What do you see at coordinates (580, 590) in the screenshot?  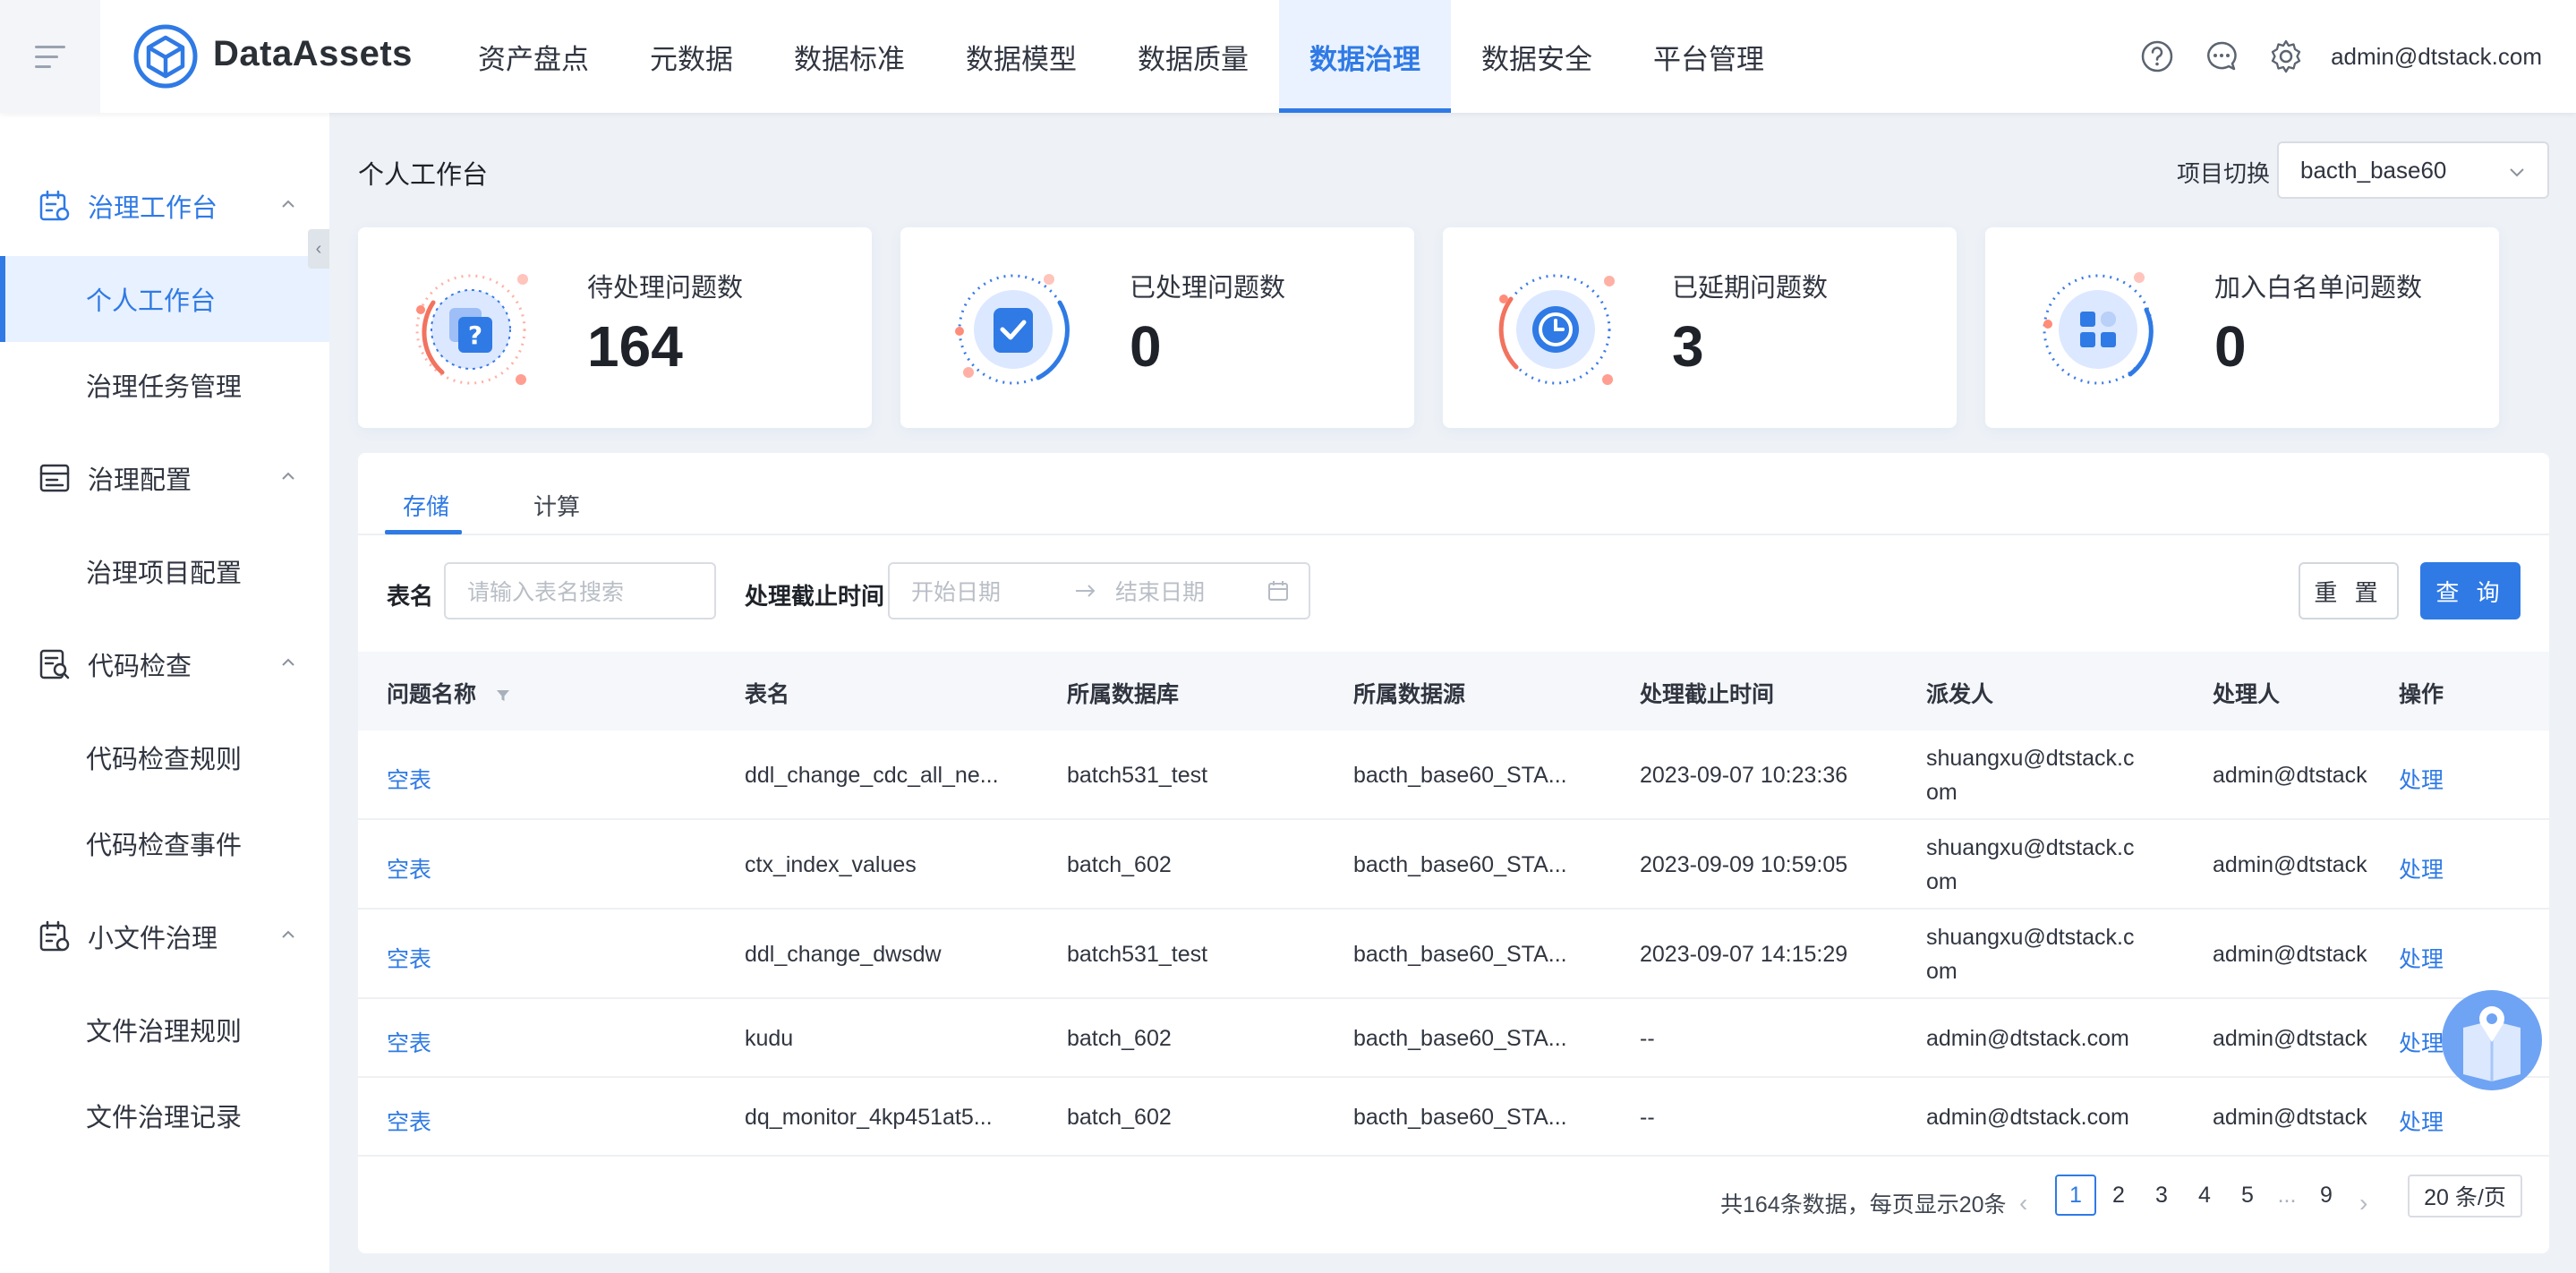 I see `table-name-search-input: 请输入表名搜索` at bounding box center [580, 590].